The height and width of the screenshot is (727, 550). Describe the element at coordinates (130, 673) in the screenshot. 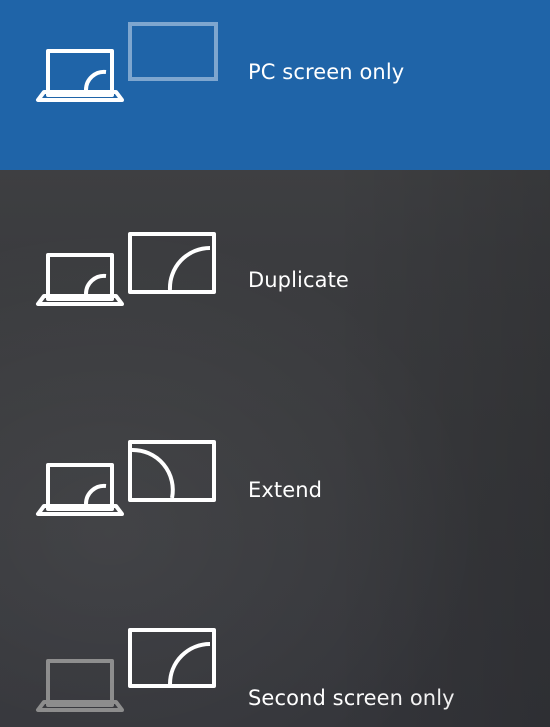

I see `second-screen-only-icon` at that location.